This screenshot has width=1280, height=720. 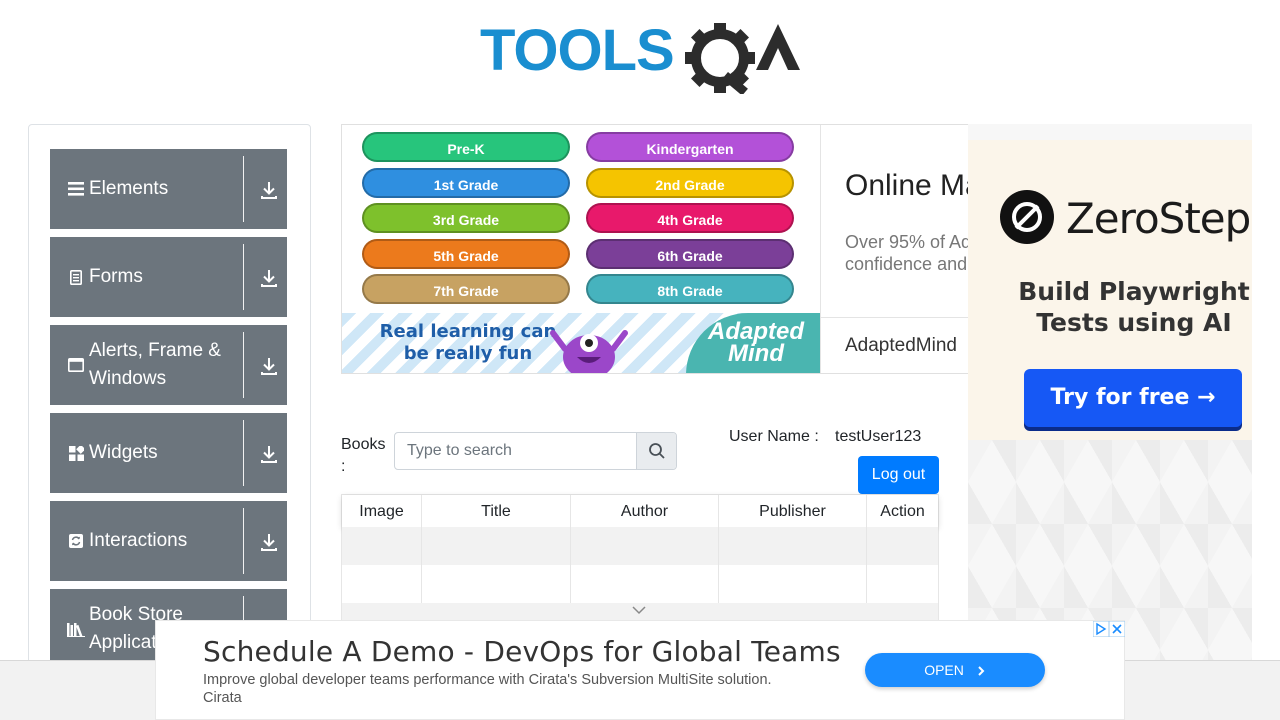 What do you see at coordinates (639, 610) in the screenshot?
I see `chevron-down-icon` at bounding box center [639, 610].